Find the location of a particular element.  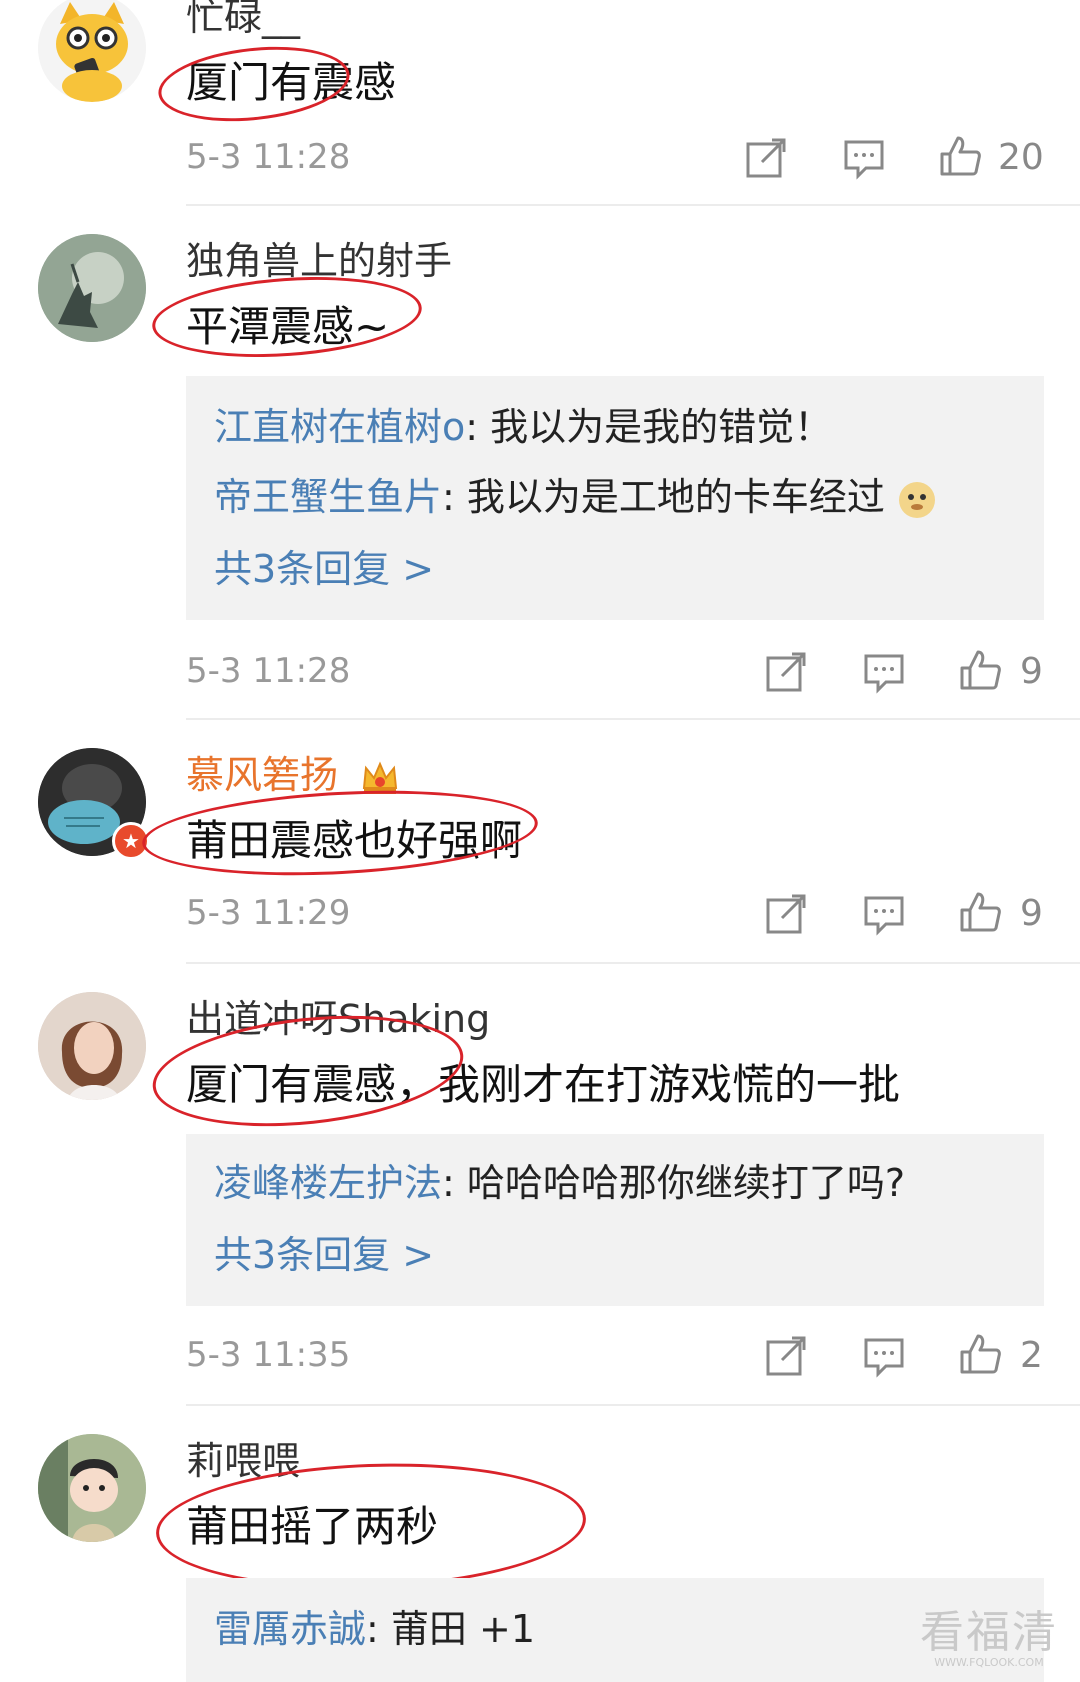

username: 忙碌__ is located at coordinates (243, 18).